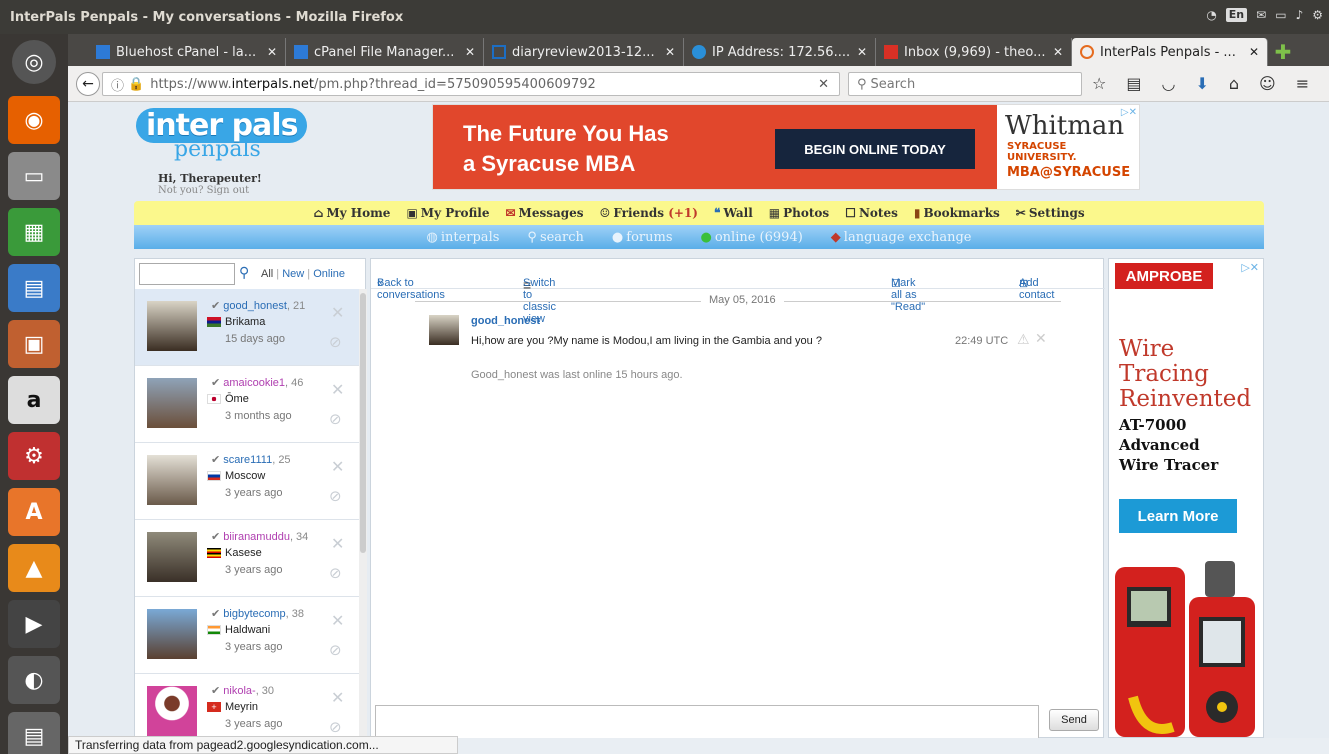  What do you see at coordinates (239, 691) in the screenshot?
I see `conversation-username: nikola-` at bounding box center [239, 691].